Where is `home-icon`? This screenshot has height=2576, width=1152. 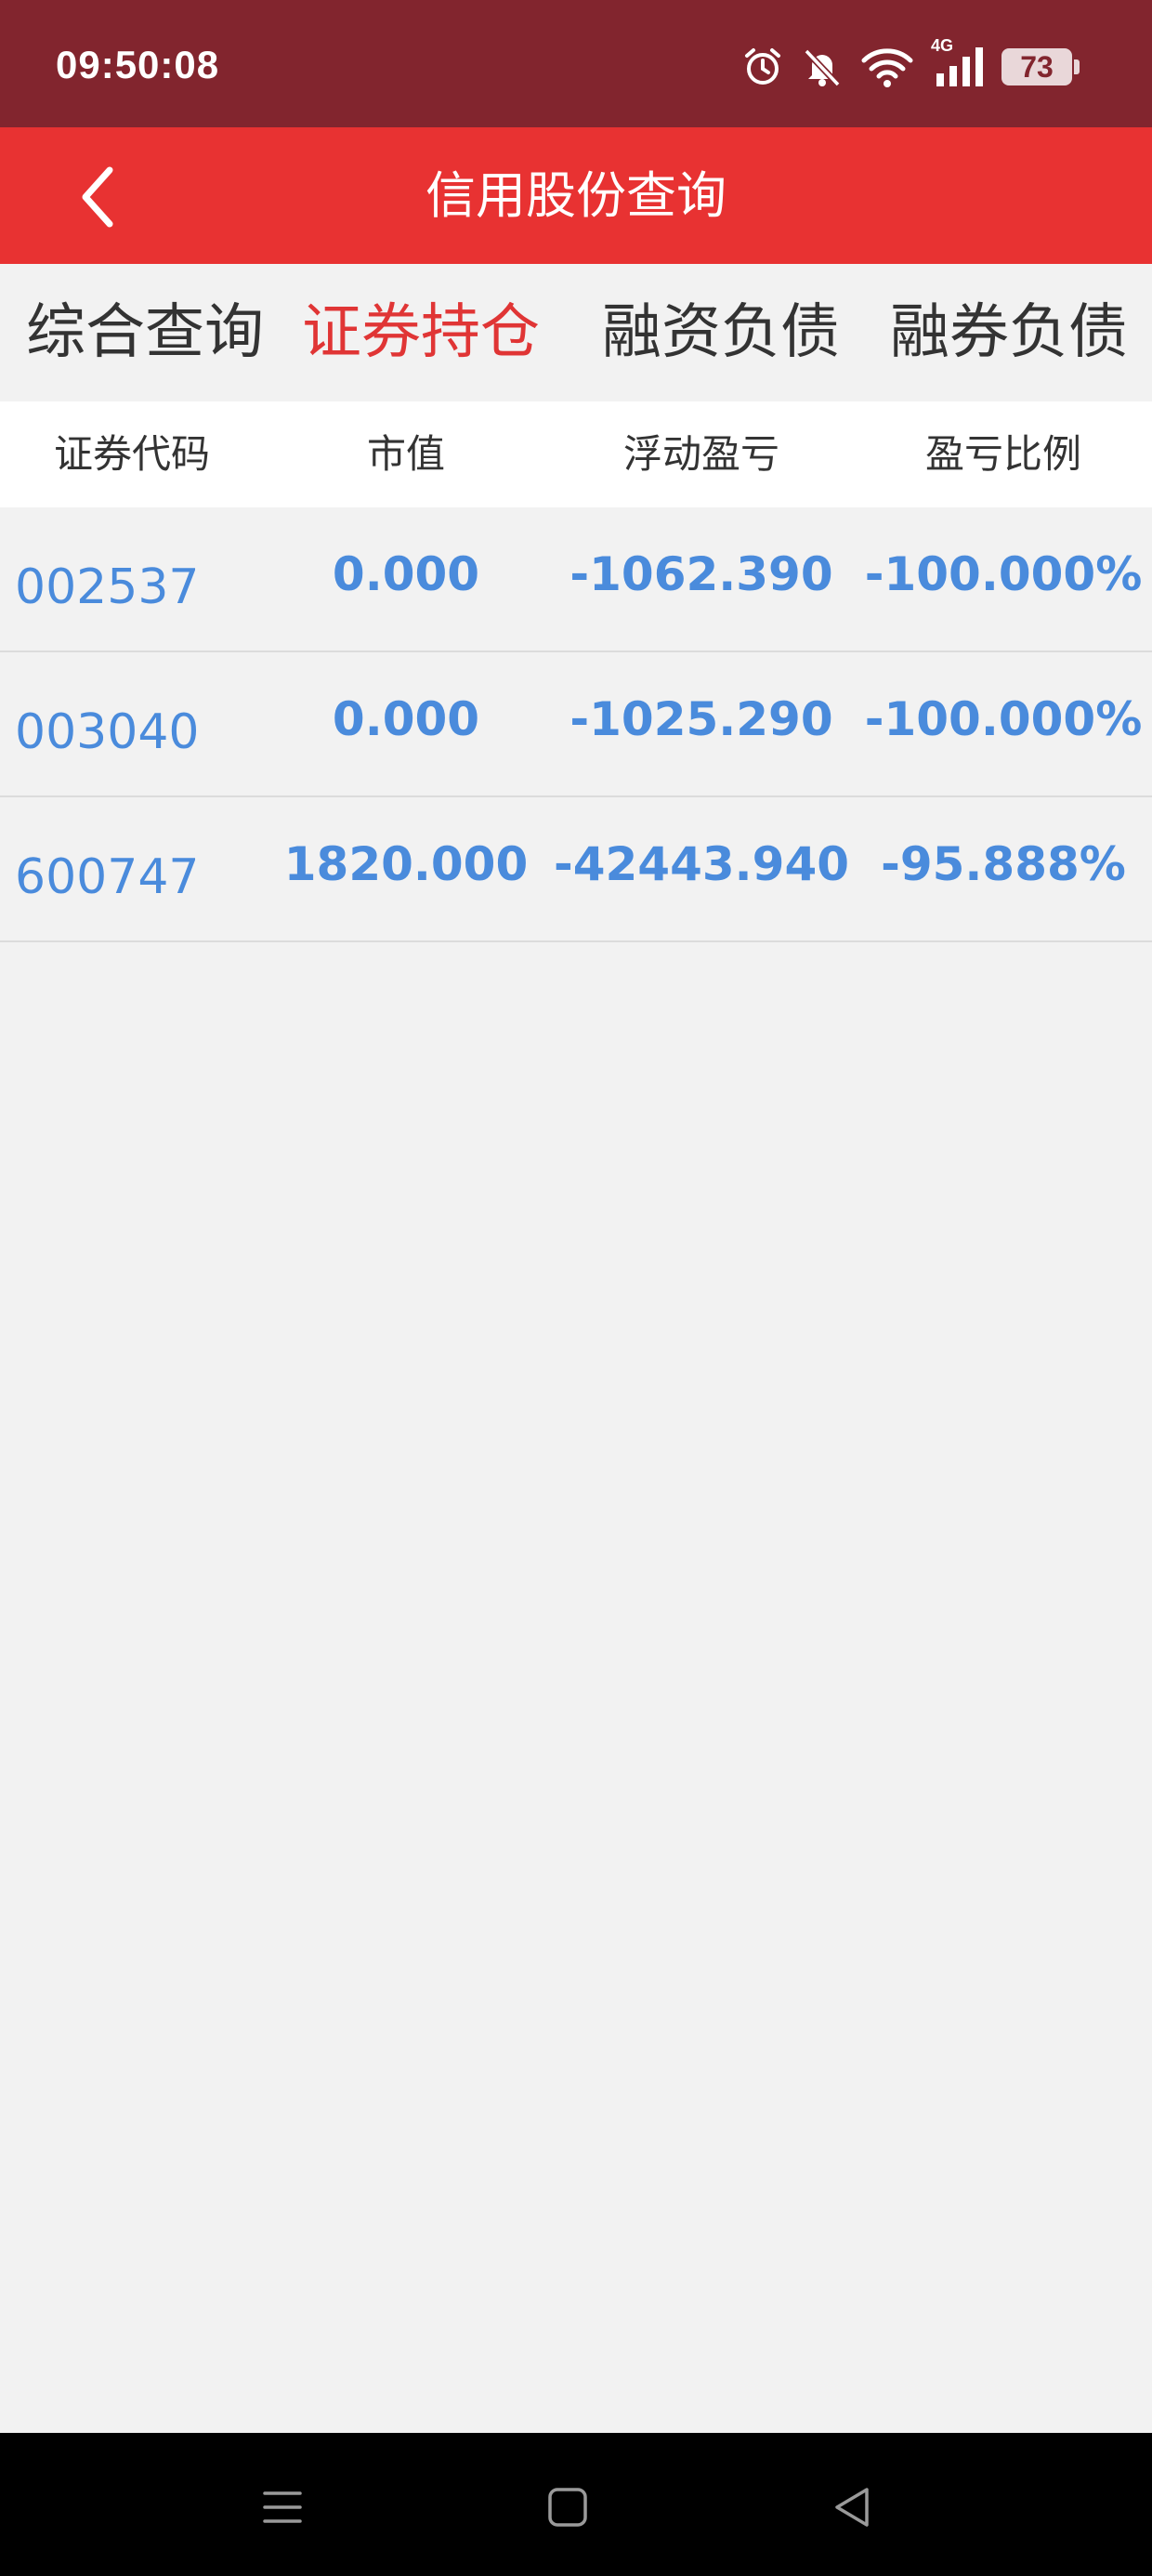
home-icon is located at coordinates (567, 2507).